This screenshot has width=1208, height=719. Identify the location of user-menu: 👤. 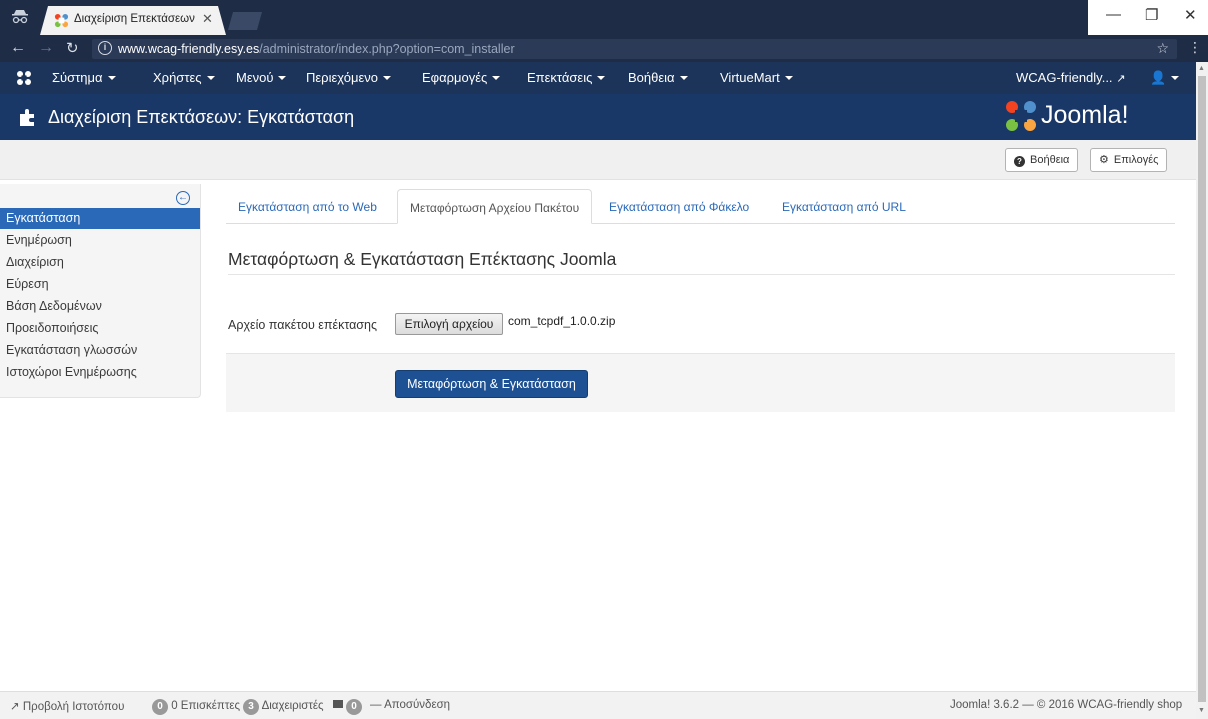
(1165, 78).